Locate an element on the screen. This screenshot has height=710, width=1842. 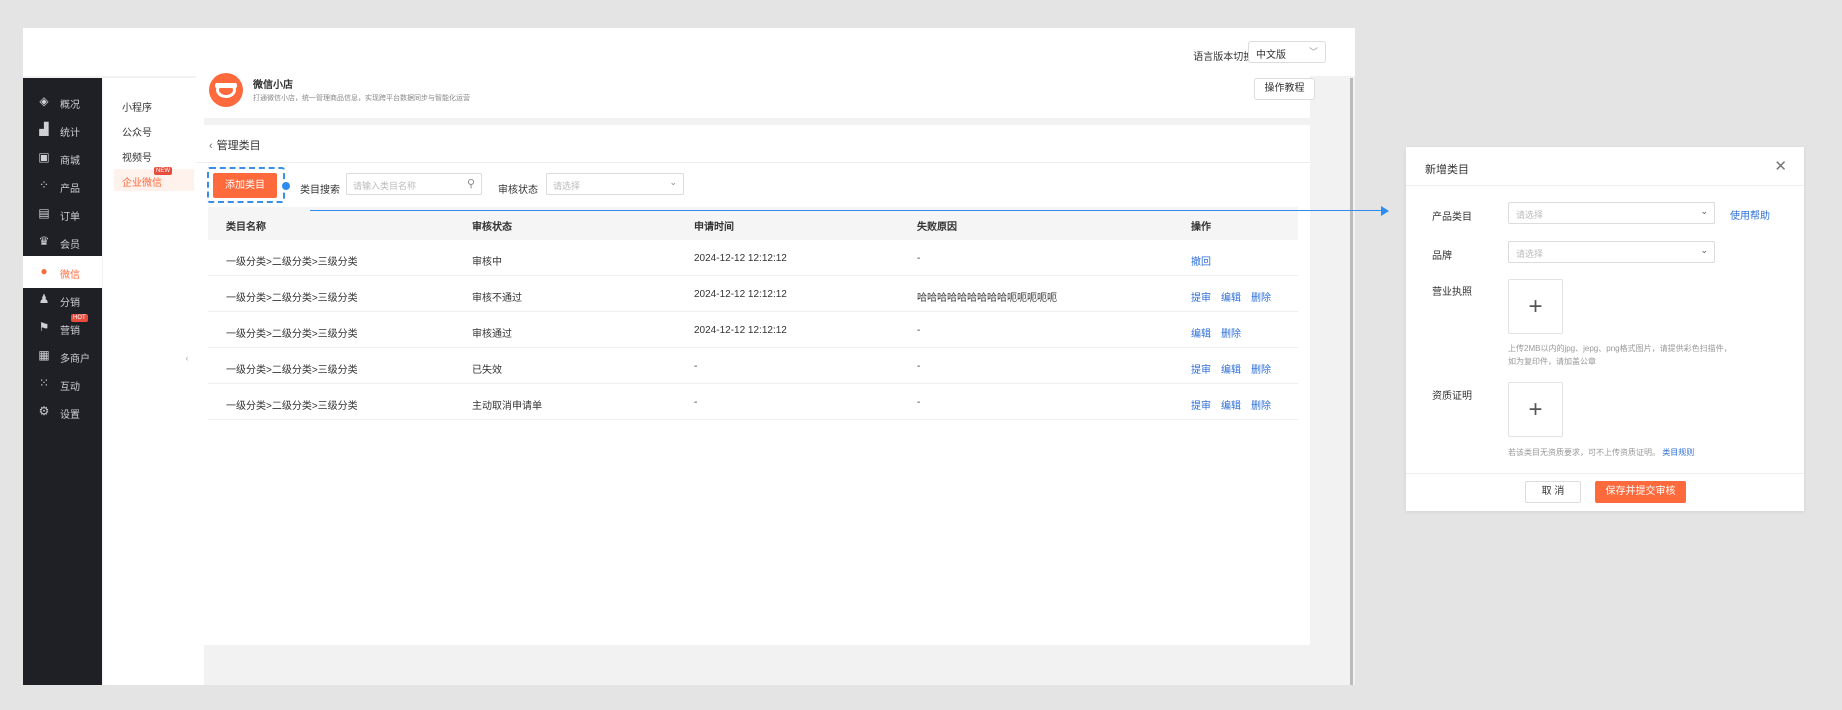
brand-select: 请选择 ⌄ is located at coordinates (1611, 252).